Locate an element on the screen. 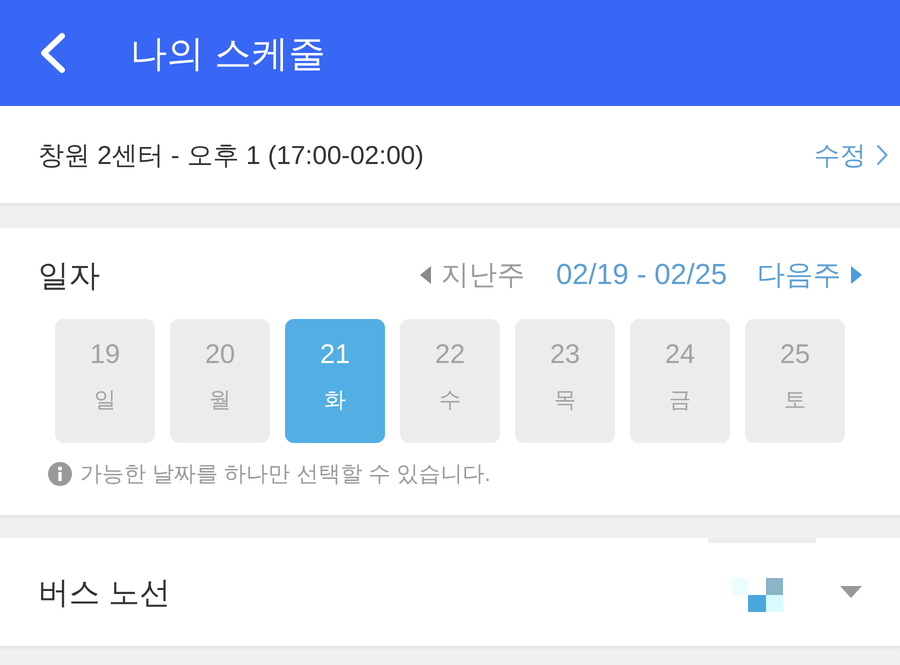 This screenshot has height=665, width=900. edit-link: 수정 is located at coordinates (851, 155).